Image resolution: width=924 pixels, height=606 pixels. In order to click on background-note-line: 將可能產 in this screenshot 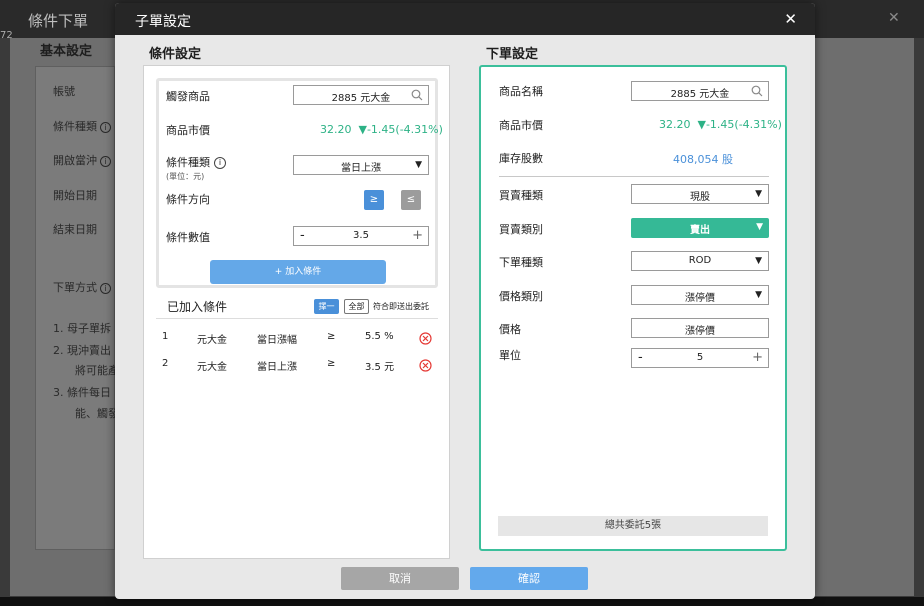, I will do `click(97, 370)`.